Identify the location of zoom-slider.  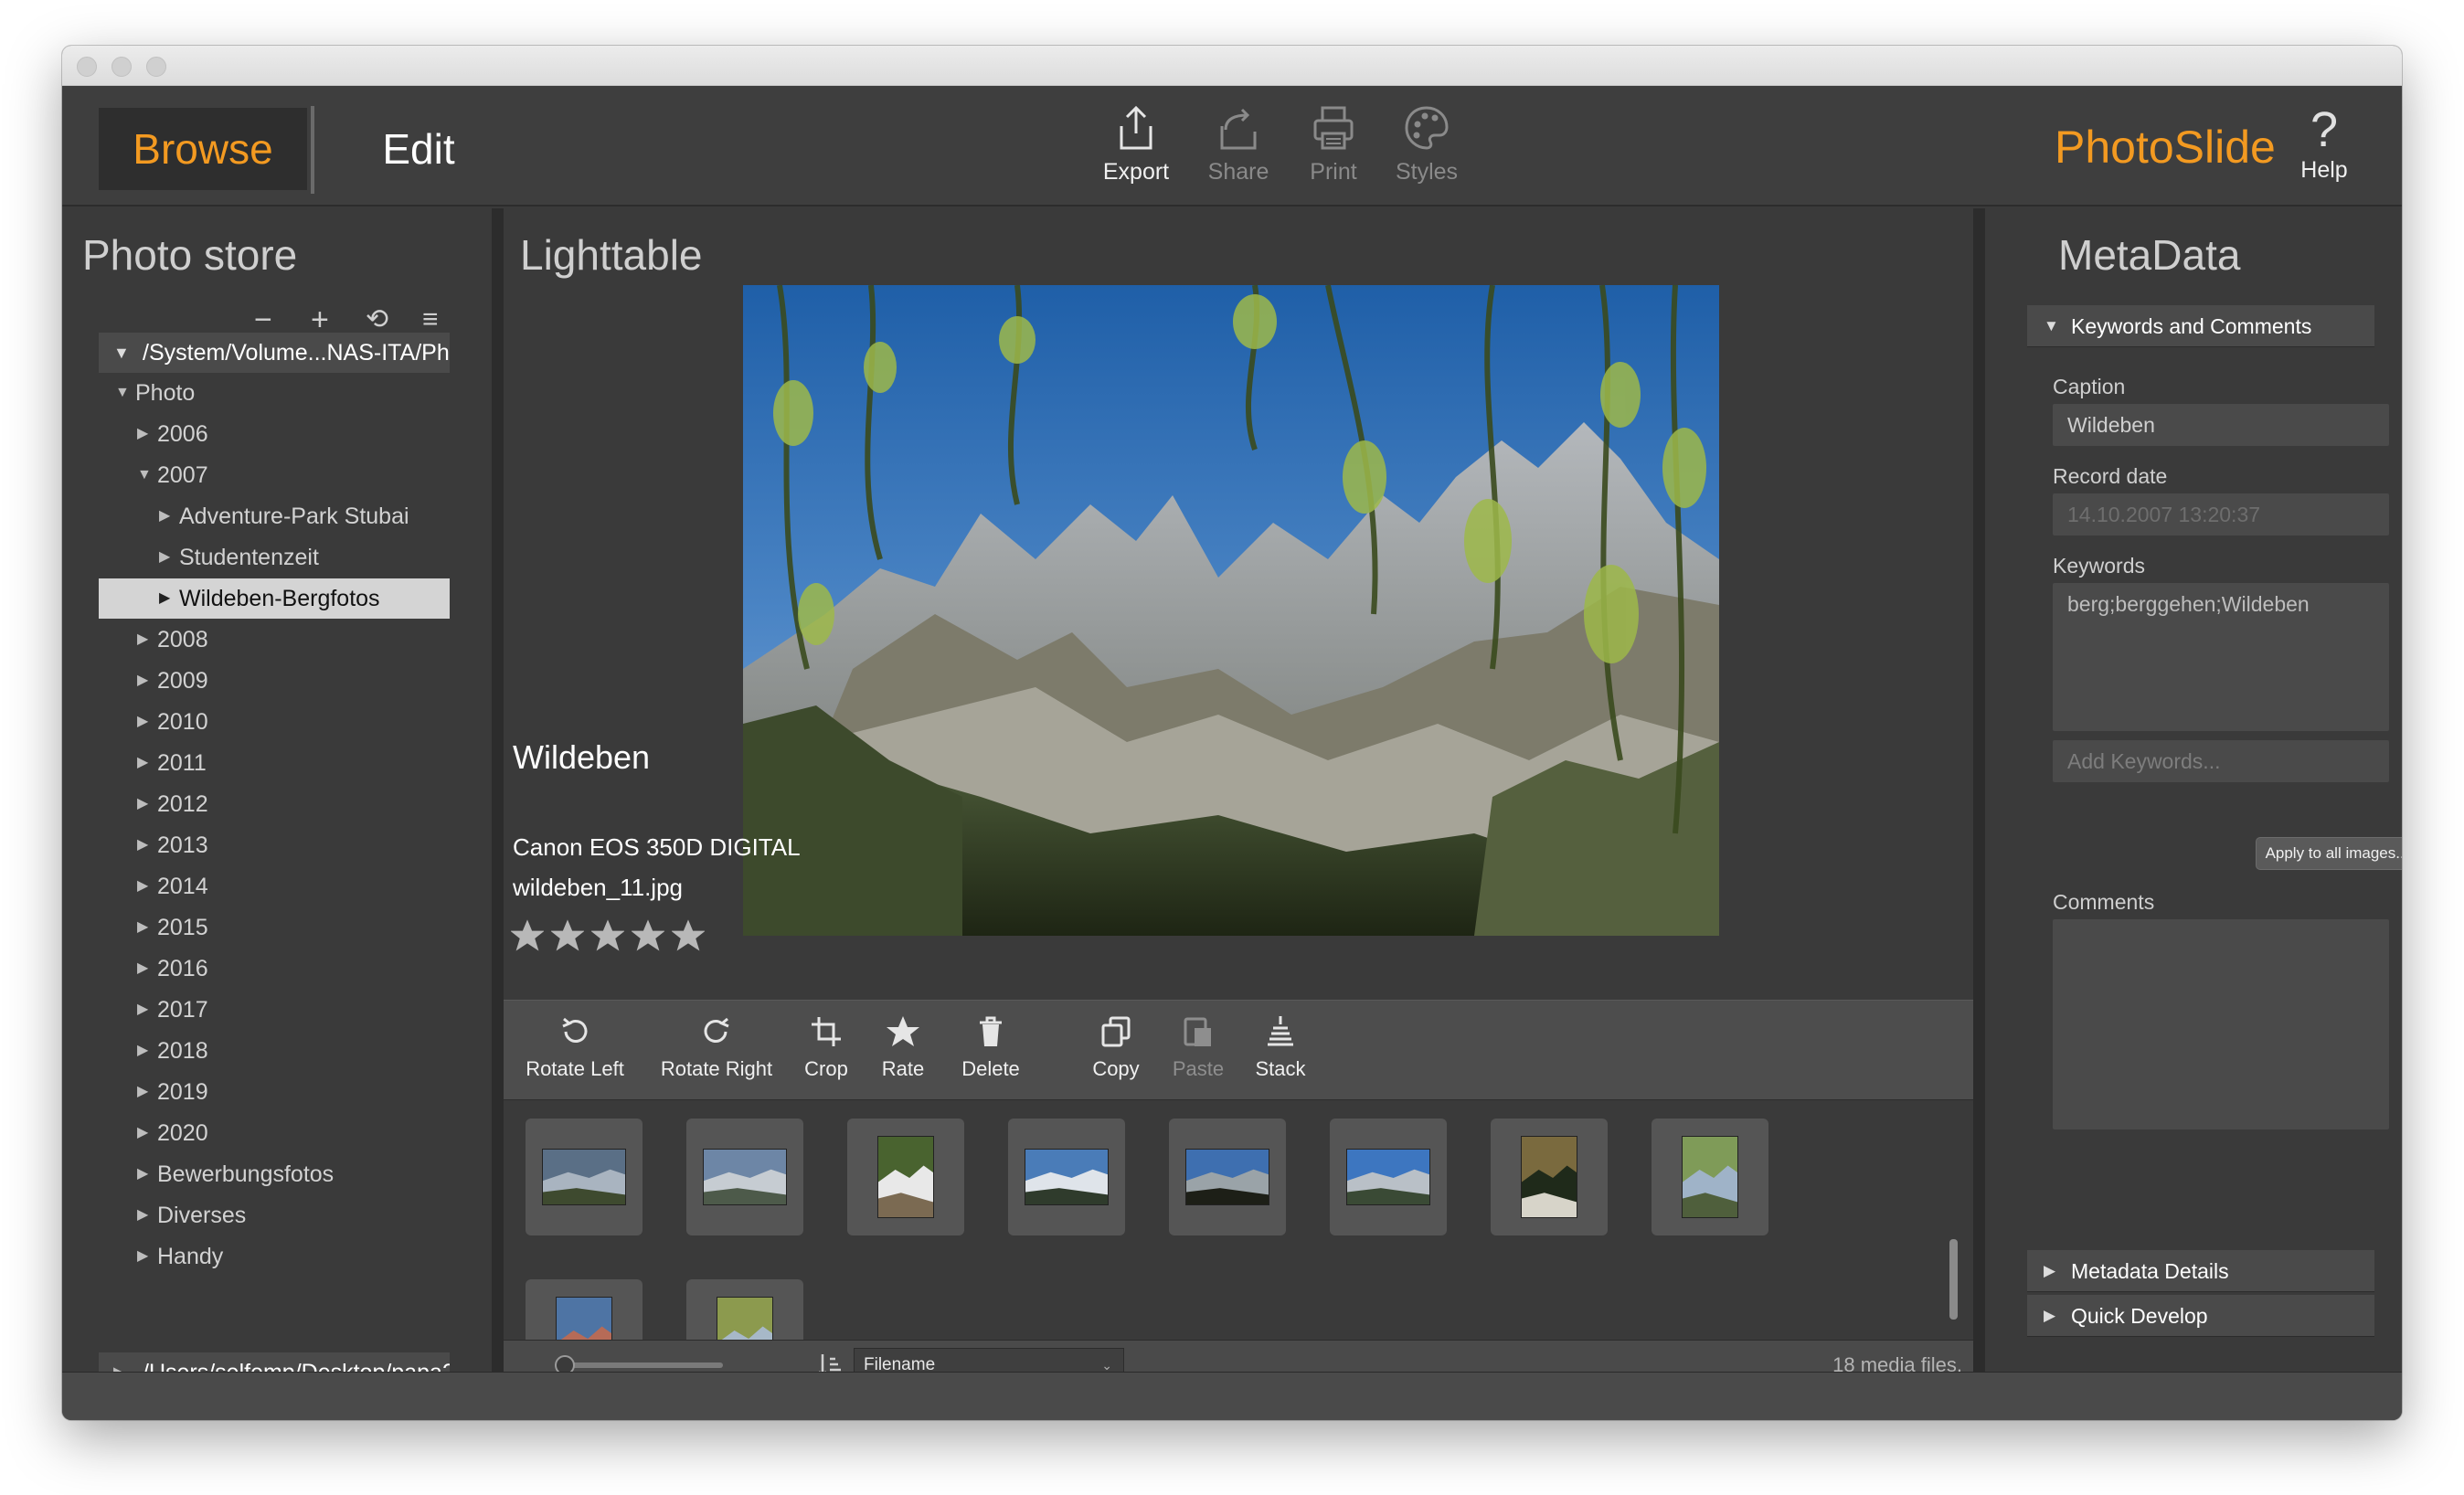
(641, 1365).